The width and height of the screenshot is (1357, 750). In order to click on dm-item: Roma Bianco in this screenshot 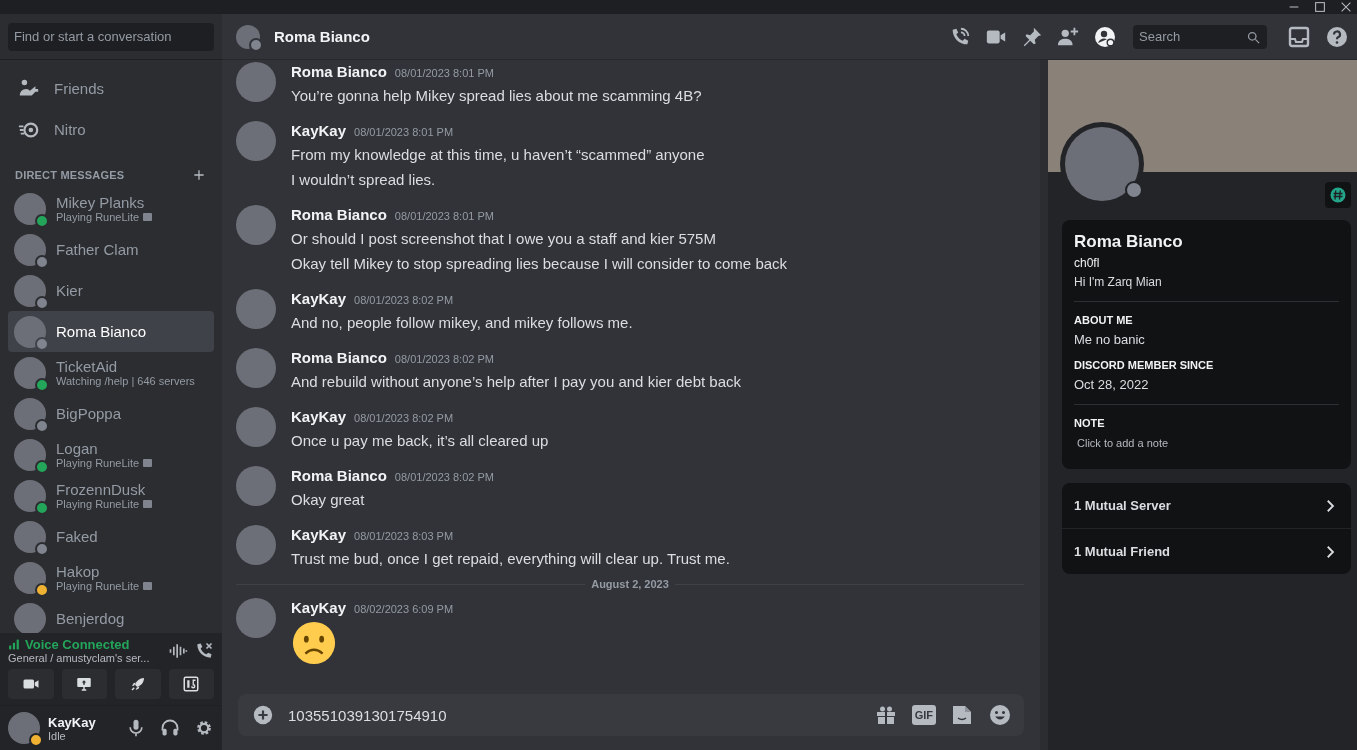, I will do `click(111, 331)`.